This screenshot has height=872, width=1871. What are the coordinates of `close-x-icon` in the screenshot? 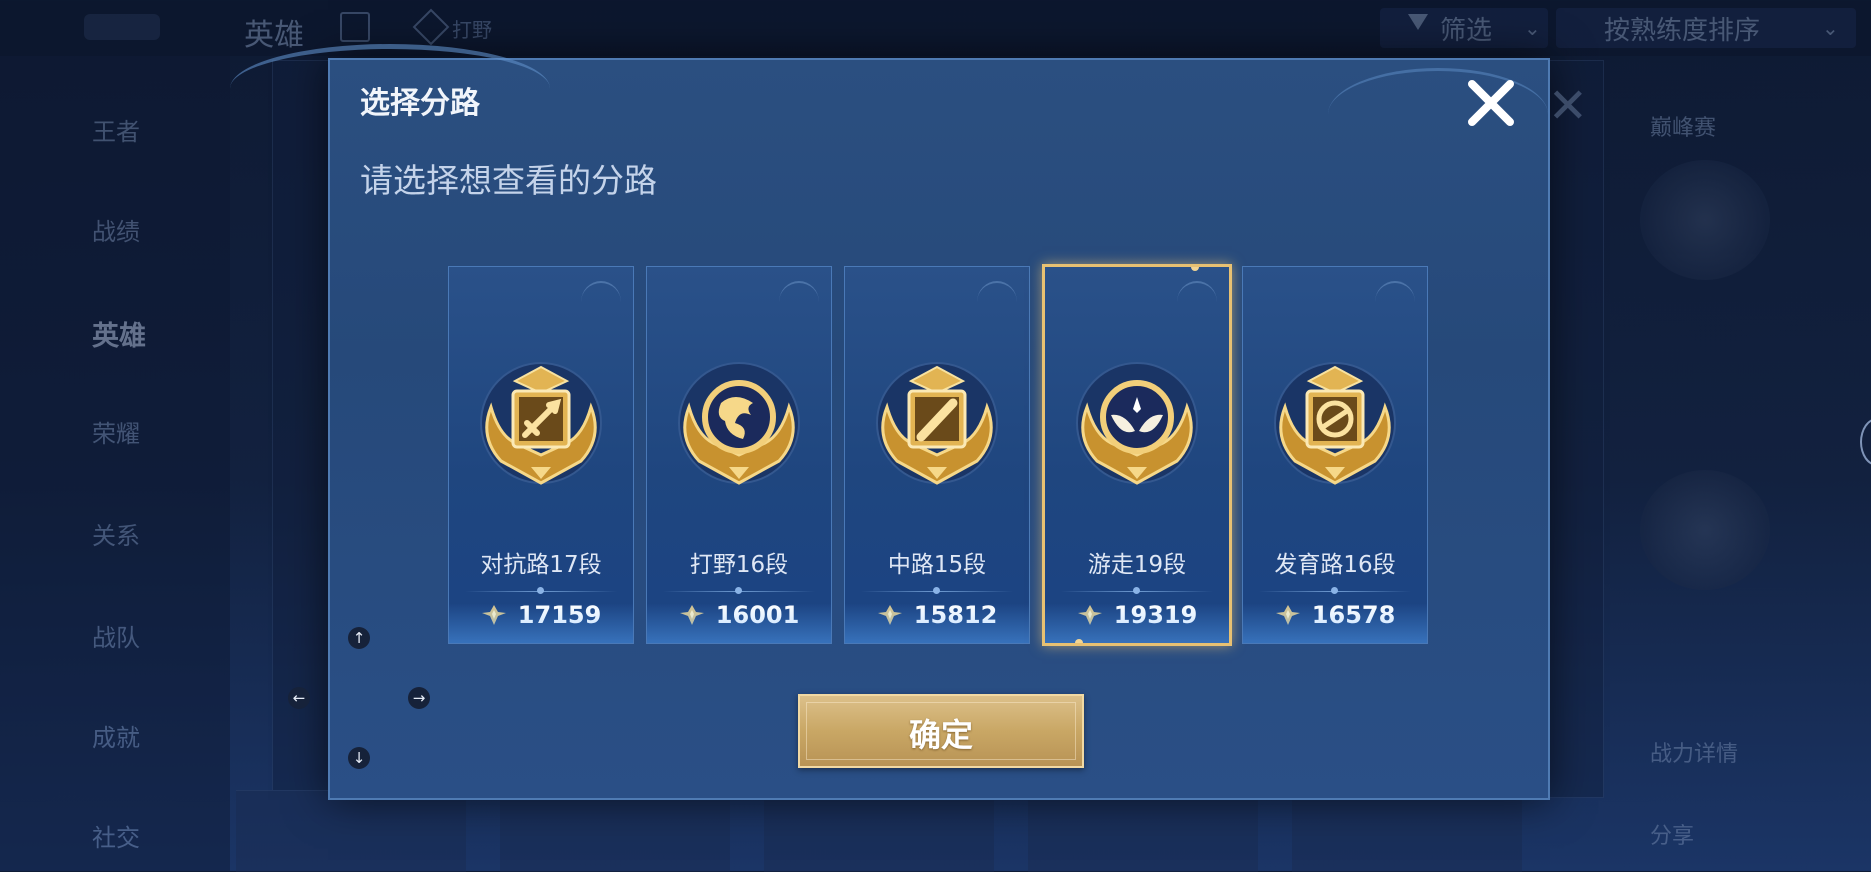 It's located at (1491, 103).